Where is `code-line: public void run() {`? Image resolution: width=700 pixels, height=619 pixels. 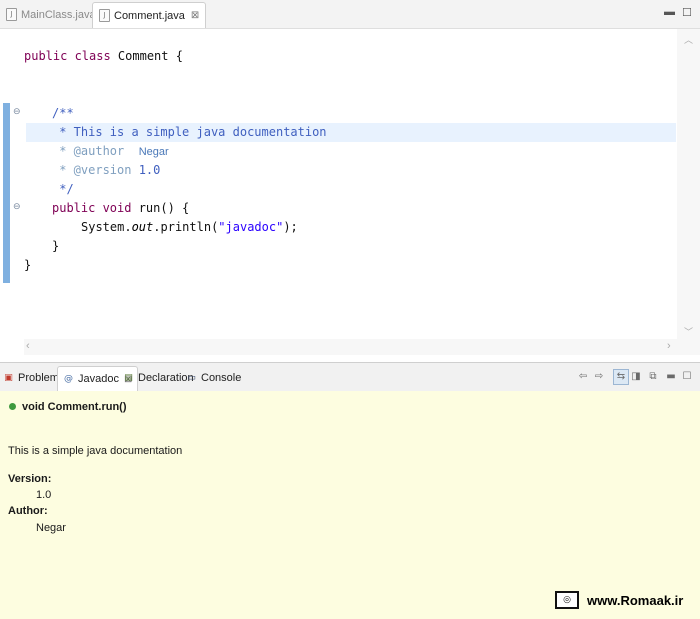
code-line: public void run() { is located at coordinates (121, 208).